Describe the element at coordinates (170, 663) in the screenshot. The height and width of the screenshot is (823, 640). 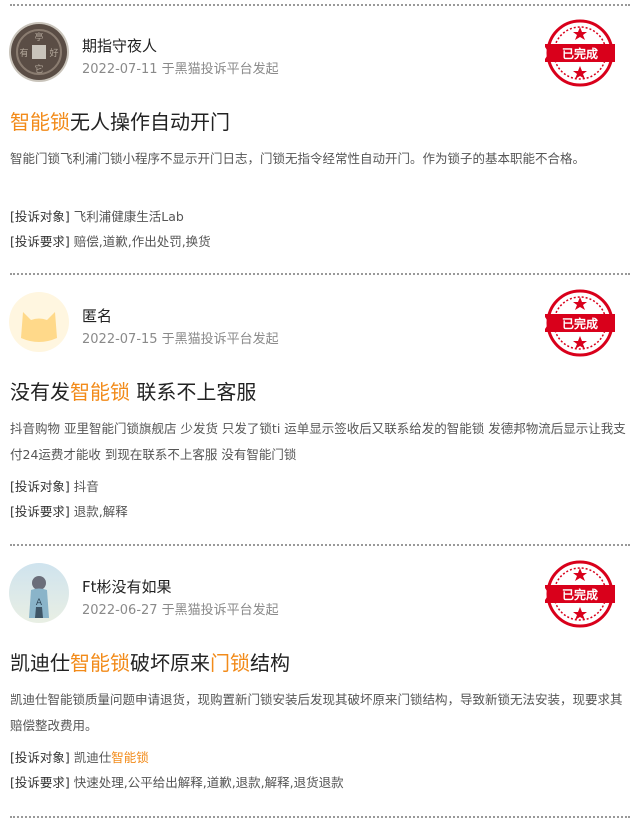
I see `title-text: 破坏原来` at that location.